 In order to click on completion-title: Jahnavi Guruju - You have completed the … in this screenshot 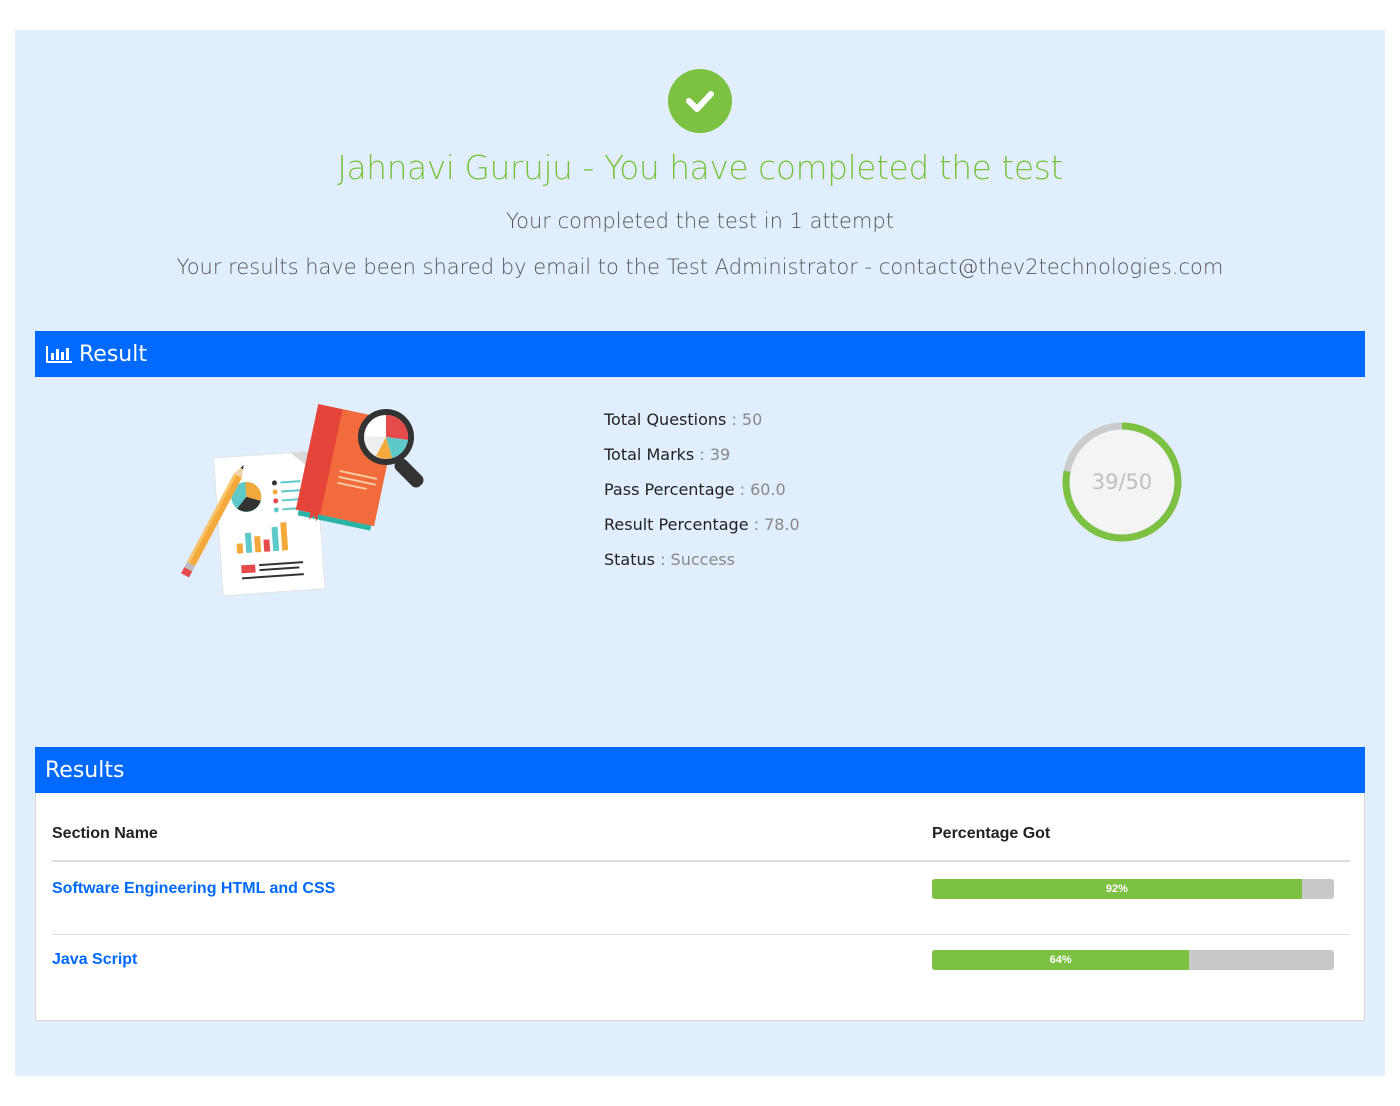, I will do `click(700, 167)`.